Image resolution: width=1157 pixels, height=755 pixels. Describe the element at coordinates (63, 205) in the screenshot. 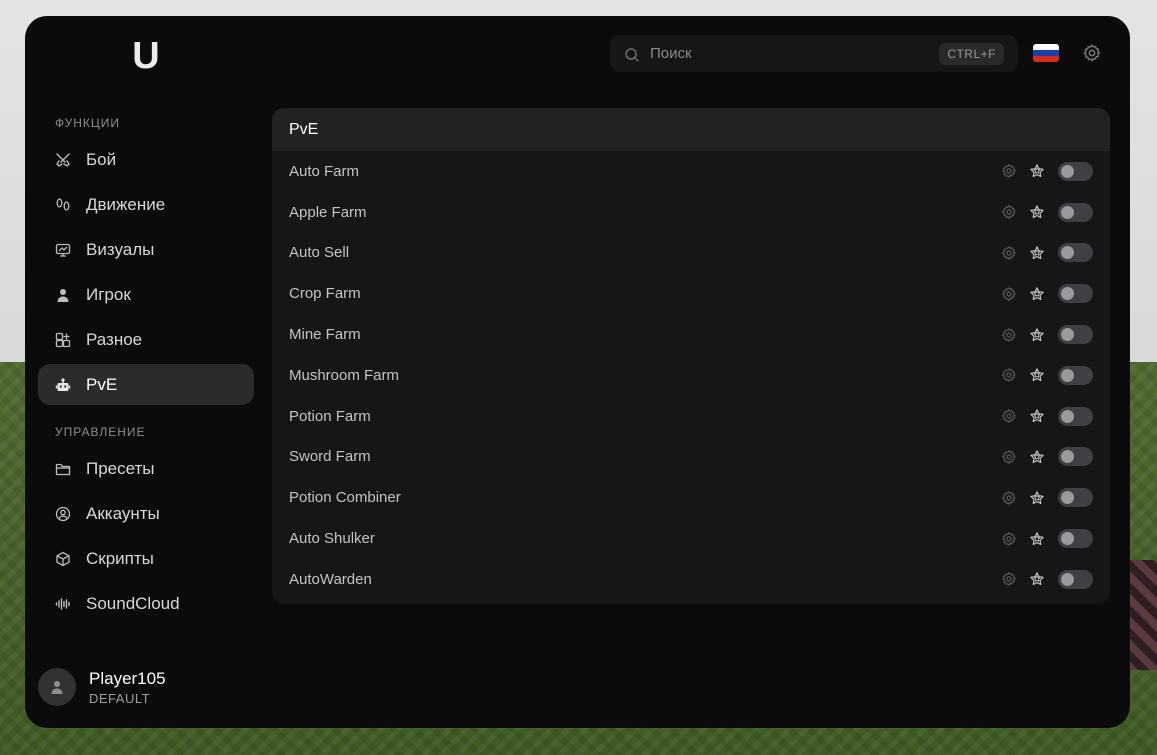

I see `footprints-icon` at that location.